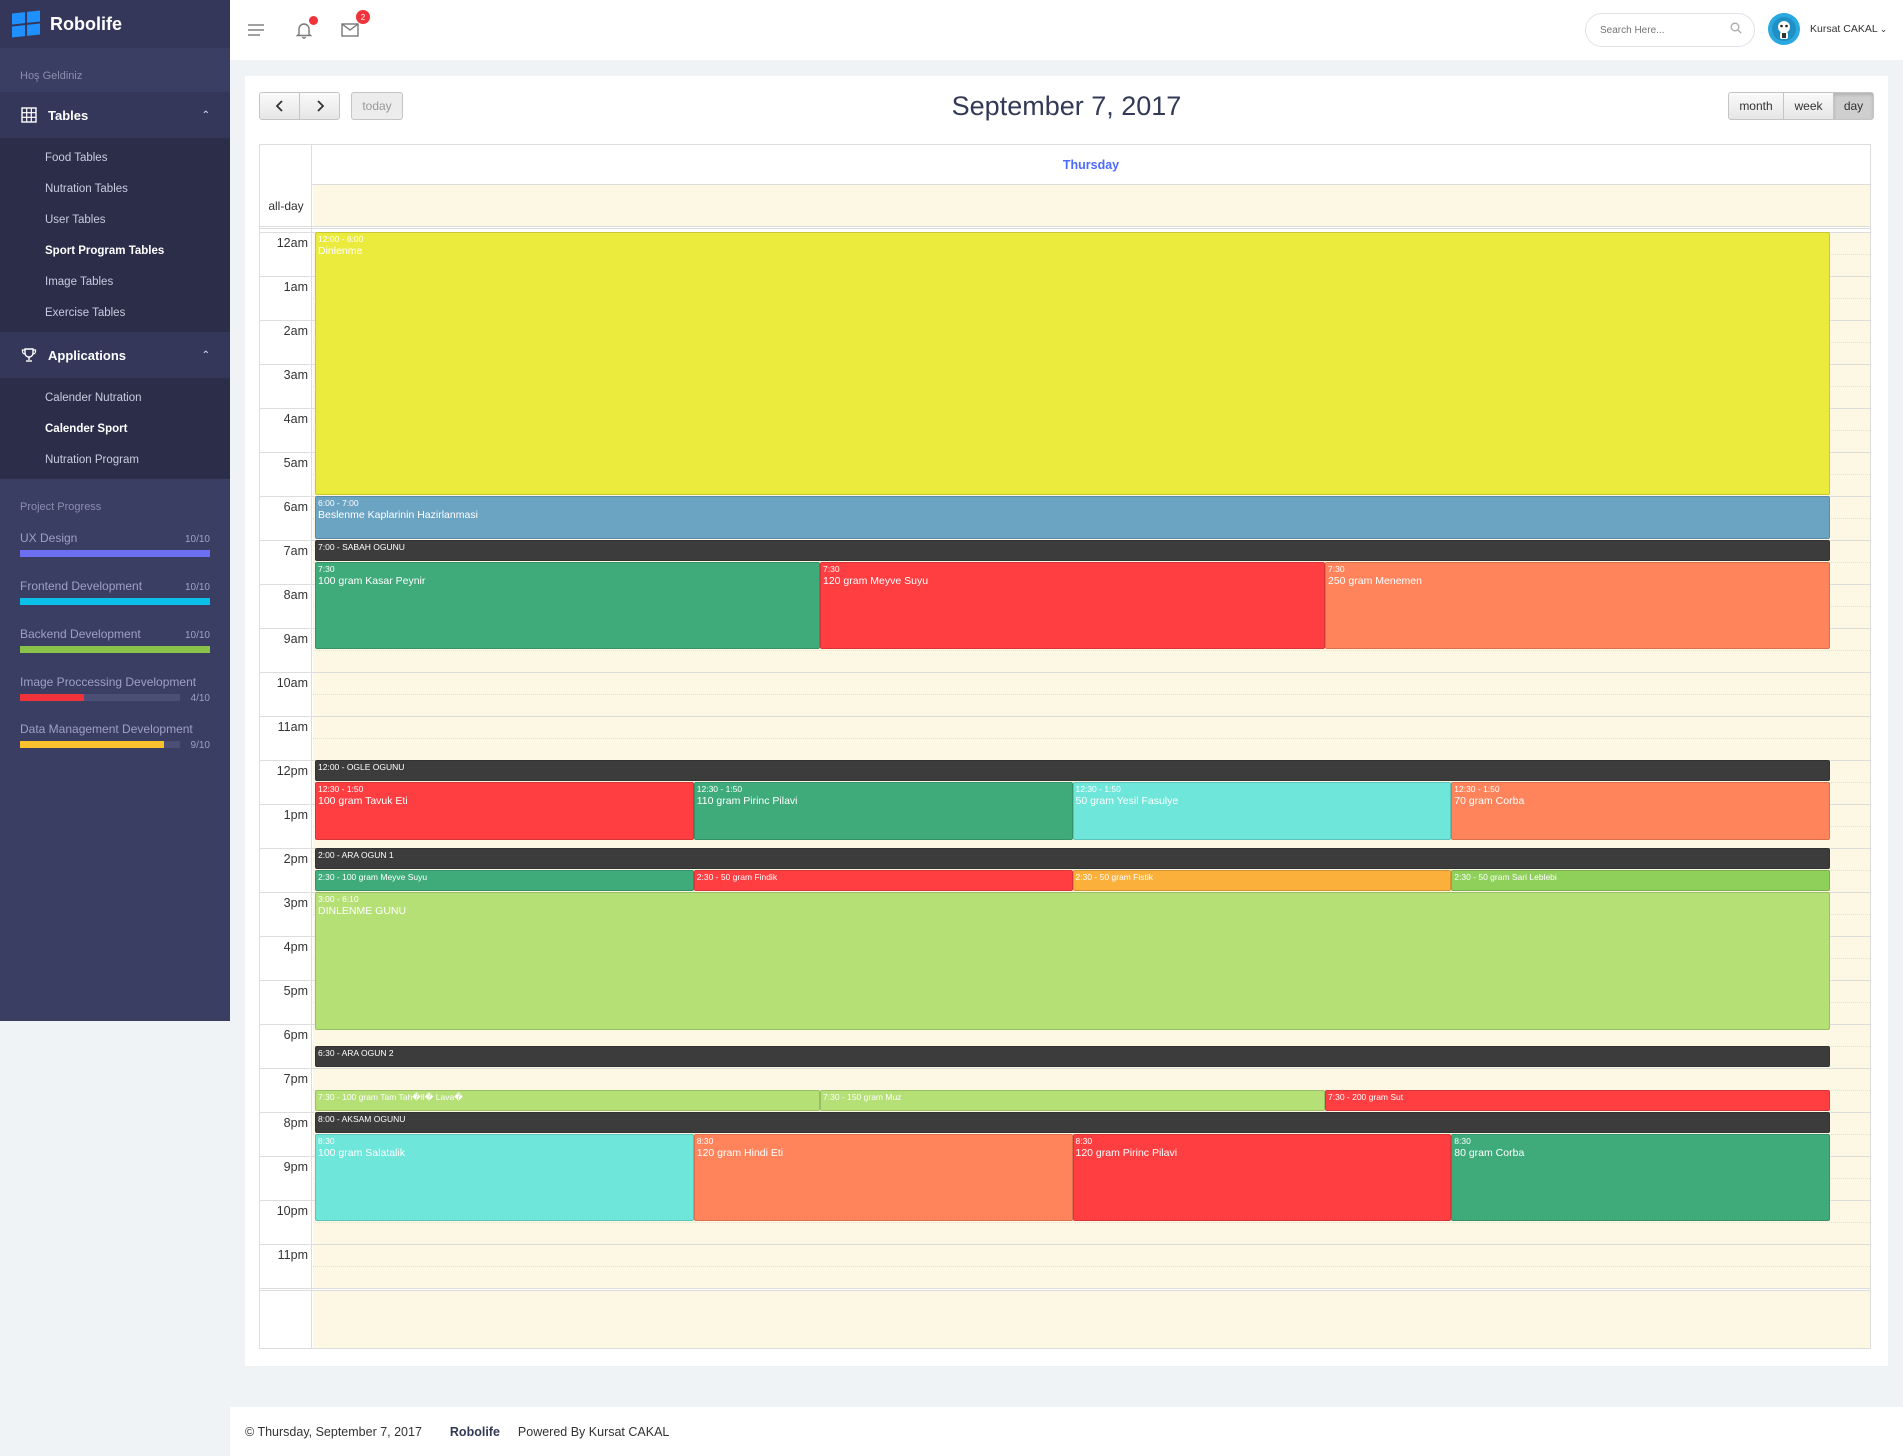 The image size is (1903, 1456). I want to click on event-time: 8:00 - AKSAM OGUNU, so click(362, 1119).